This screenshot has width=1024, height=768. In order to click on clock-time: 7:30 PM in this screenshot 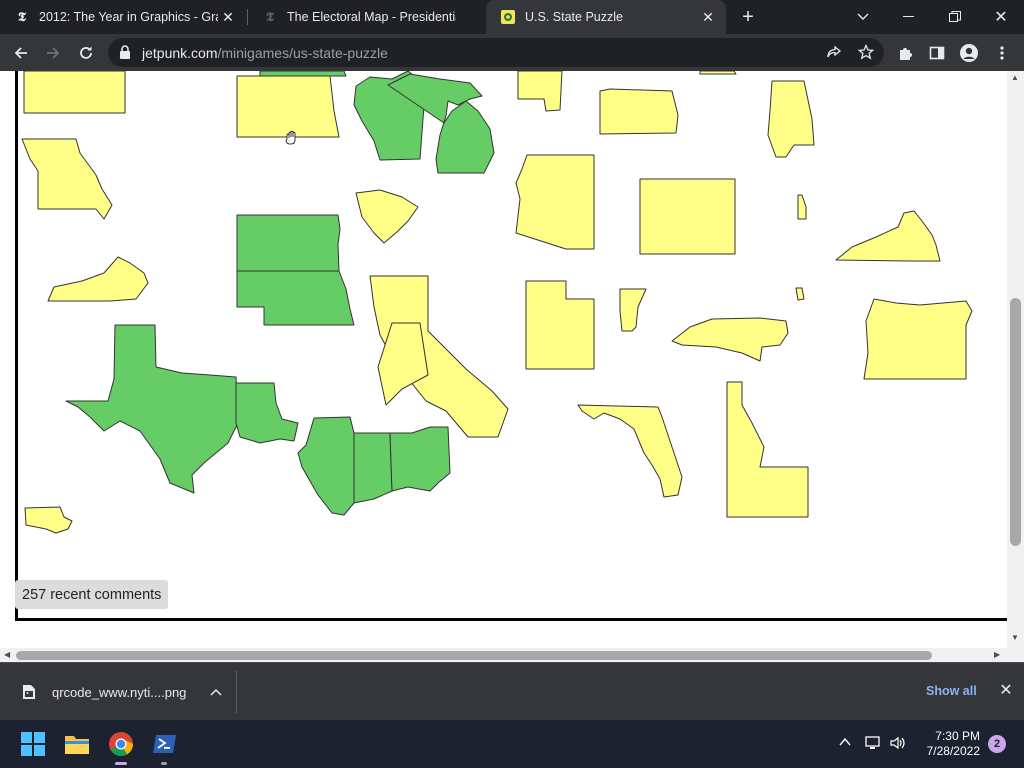, I will do `click(957, 736)`.